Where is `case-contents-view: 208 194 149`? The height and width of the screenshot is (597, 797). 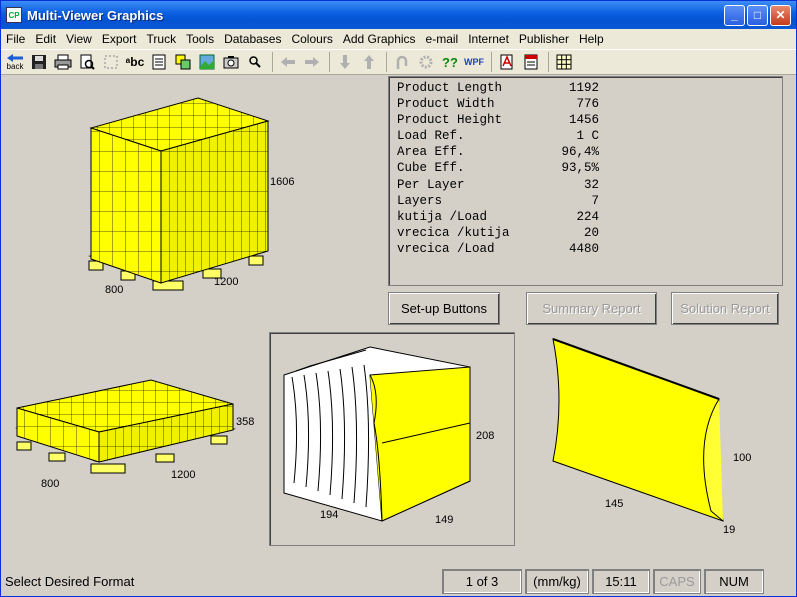 case-contents-view: 208 194 149 is located at coordinates (392, 439).